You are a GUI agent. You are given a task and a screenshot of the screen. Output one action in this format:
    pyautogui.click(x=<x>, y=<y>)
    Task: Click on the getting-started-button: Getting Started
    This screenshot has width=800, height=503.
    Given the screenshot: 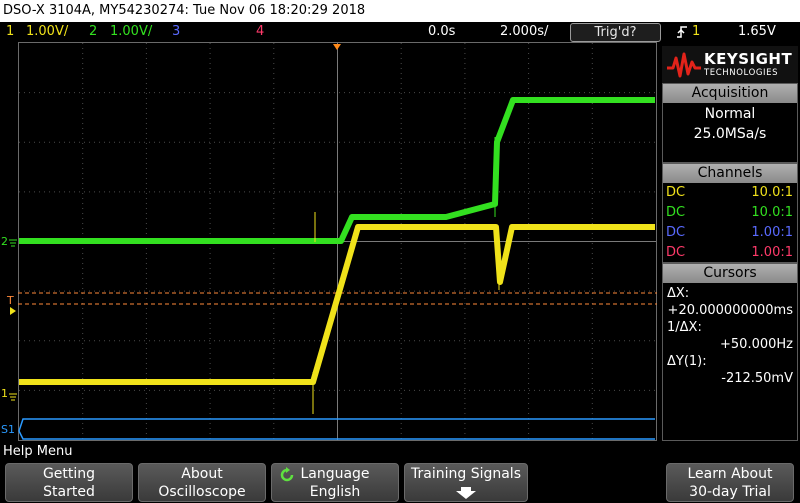 What is the action you would take?
    pyautogui.click(x=69, y=482)
    